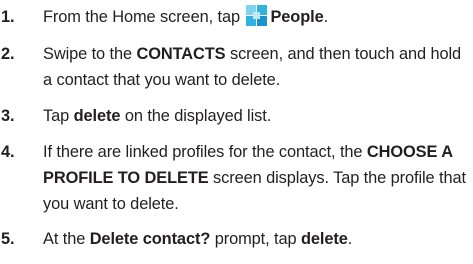 The width and height of the screenshot is (473, 264). Describe the element at coordinates (181, 54) in the screenshot. I see `step-bold-text: CONTACTS` at that location.